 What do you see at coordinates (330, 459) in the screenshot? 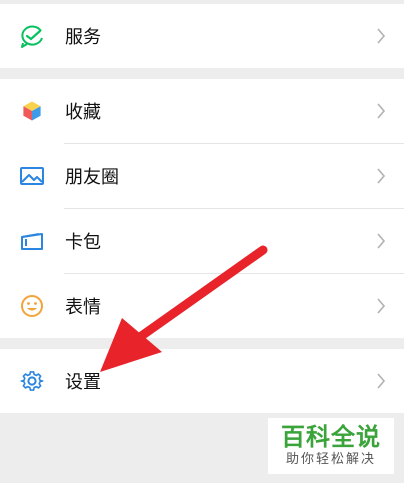
I see `watermark-subtitle: 助你轻松解决` at bounding box center [330, 459].